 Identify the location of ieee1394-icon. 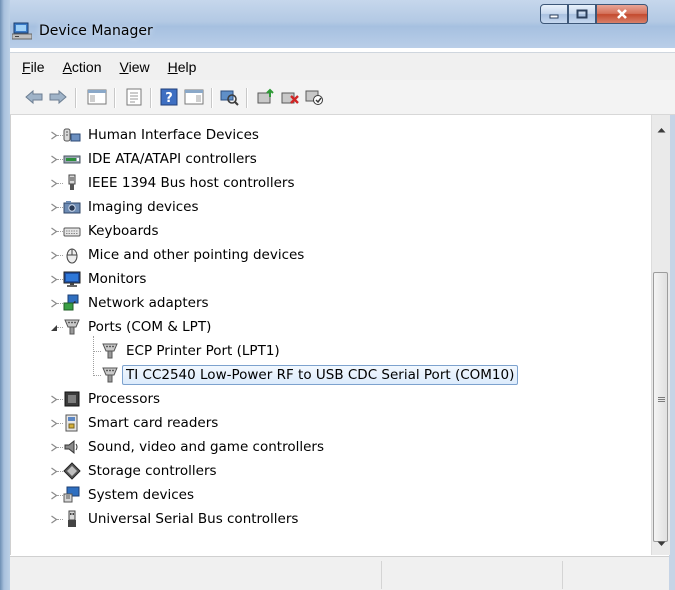
(72, 182).